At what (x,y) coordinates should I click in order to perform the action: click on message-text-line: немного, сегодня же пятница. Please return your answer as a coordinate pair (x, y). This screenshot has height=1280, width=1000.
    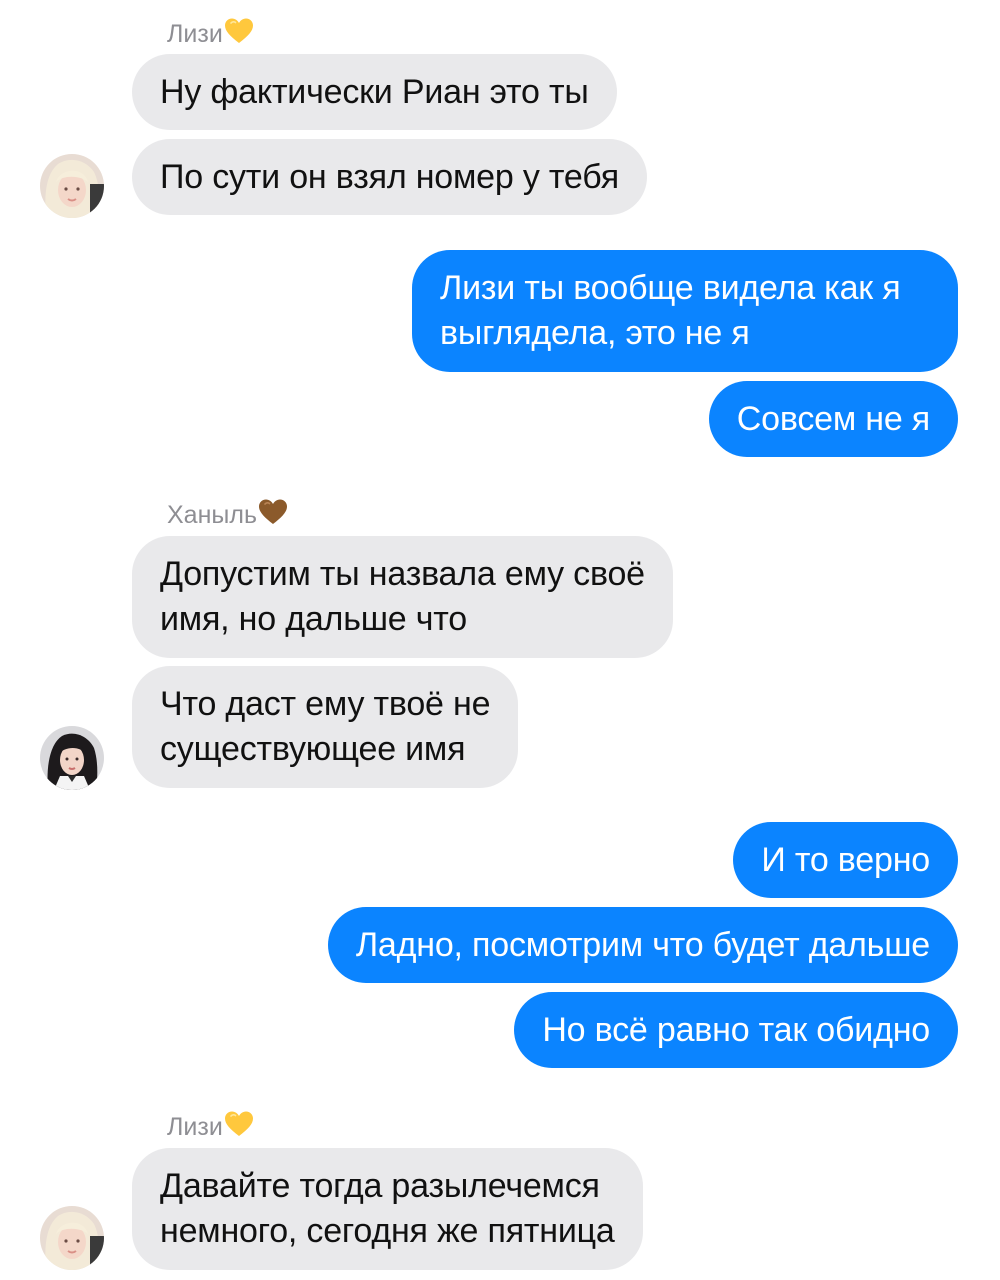
    Looking at the image, I should click on (387, 1231).